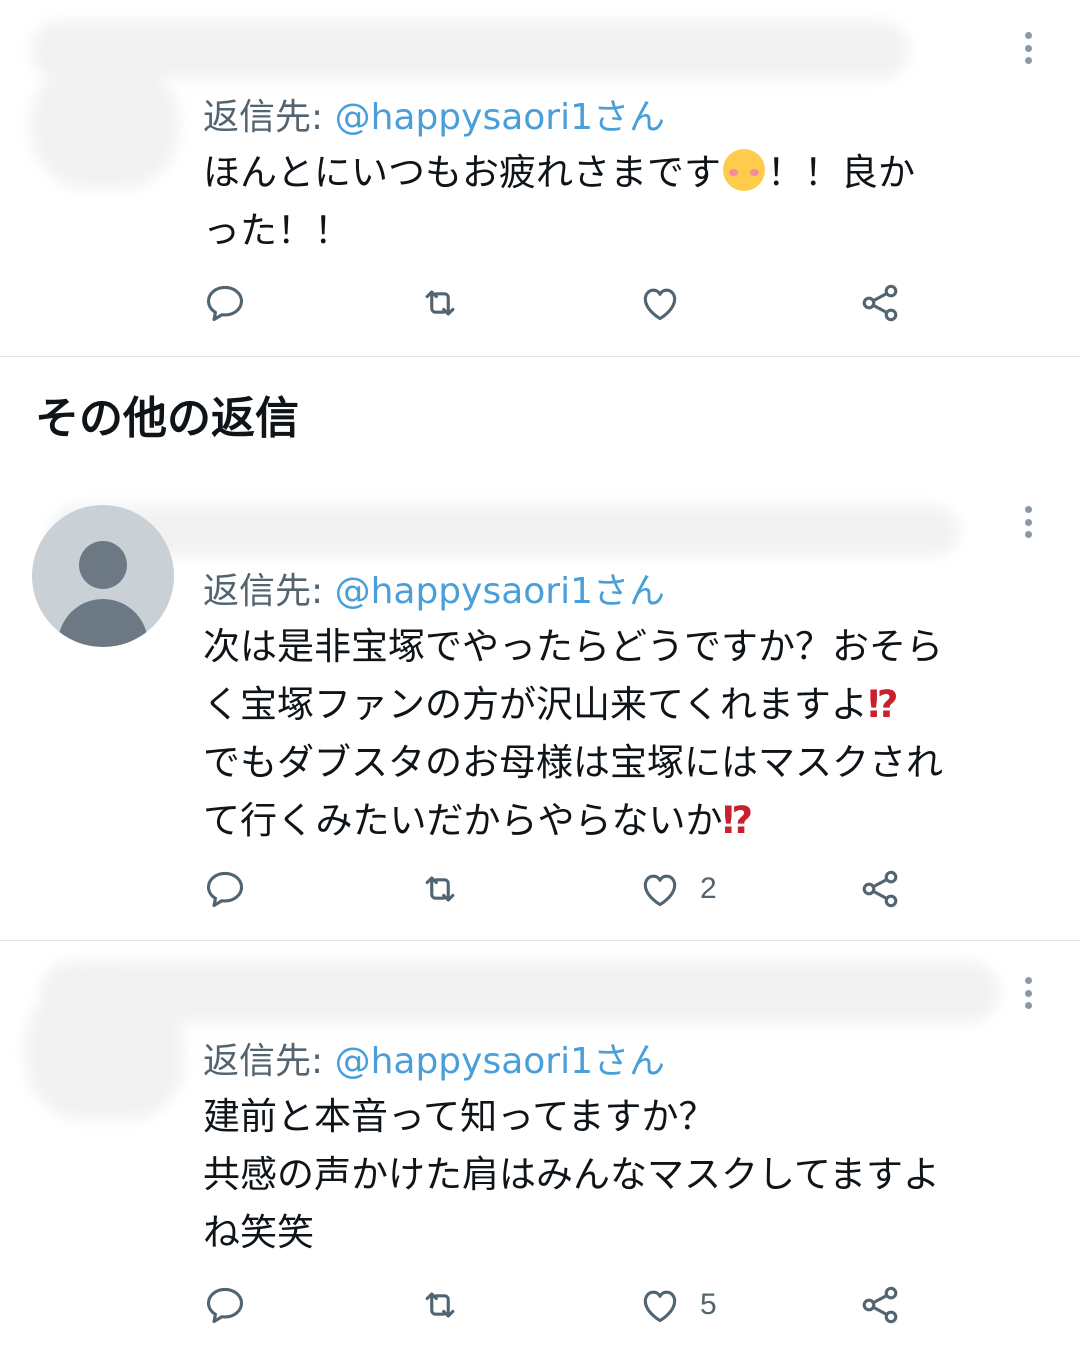 The width and height of the screenshot is (1080, 1352). I want to click on tweet-text-part: った！！, so click(277, 230).